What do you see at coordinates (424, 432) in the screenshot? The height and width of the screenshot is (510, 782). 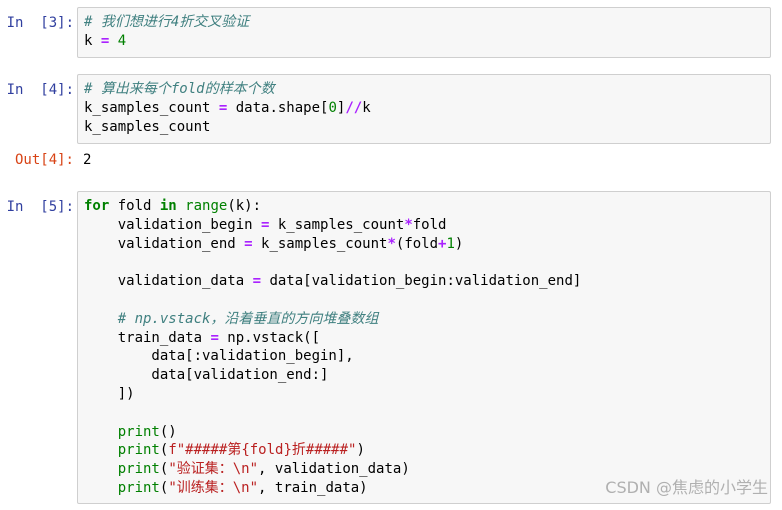 I see `code-line: print()` at bounding box center [424, 432].